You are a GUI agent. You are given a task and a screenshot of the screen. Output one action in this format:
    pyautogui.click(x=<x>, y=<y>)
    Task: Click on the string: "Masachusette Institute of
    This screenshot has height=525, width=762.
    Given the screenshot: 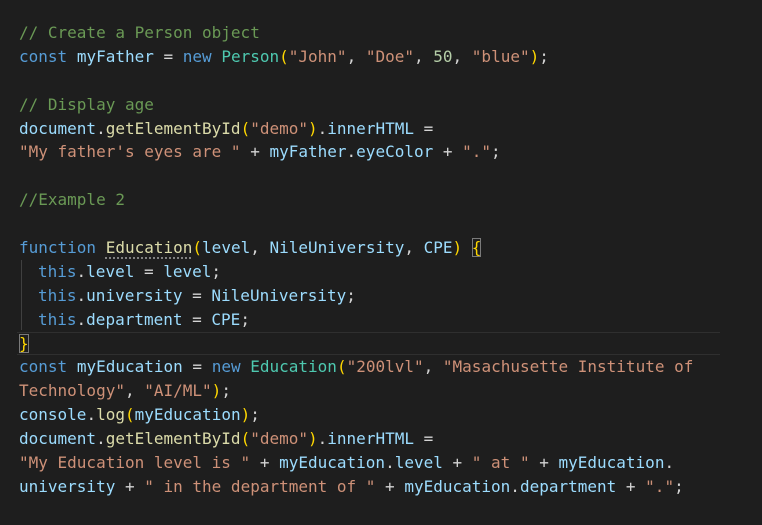 What is the action you would take?
    pyautogui.click(x=568, y=367)
    